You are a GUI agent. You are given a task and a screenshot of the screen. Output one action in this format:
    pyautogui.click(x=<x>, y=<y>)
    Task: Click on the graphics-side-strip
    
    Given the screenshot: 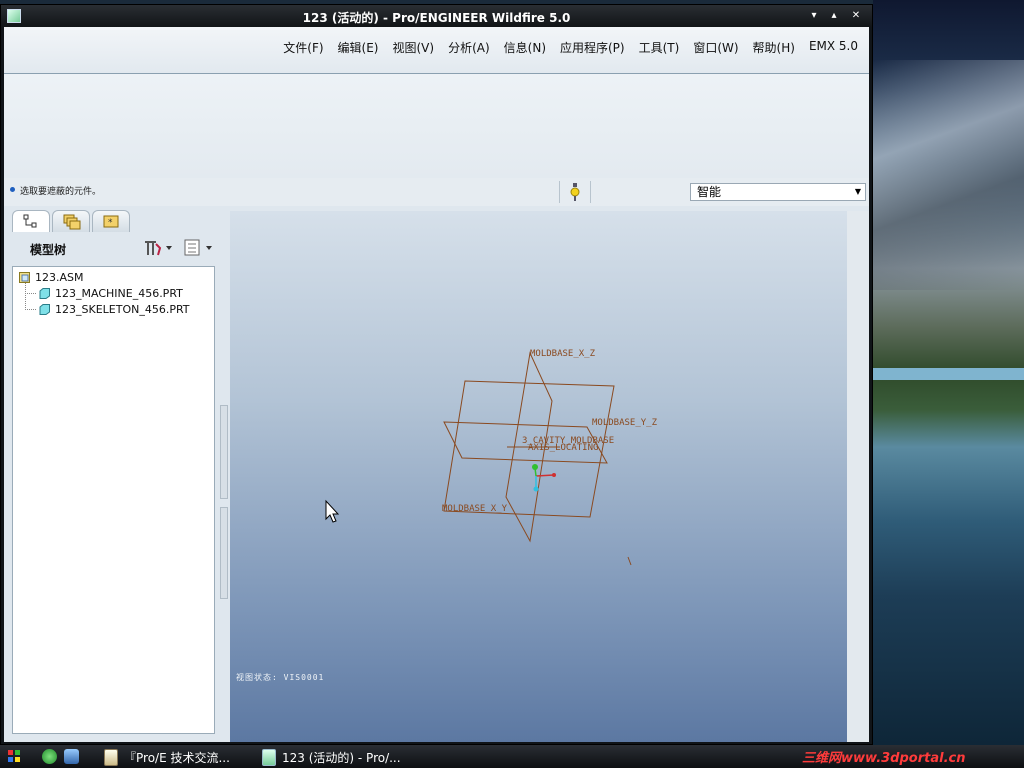 What is the action you would take?
    pyautogui.click(x=858, y=476)
    